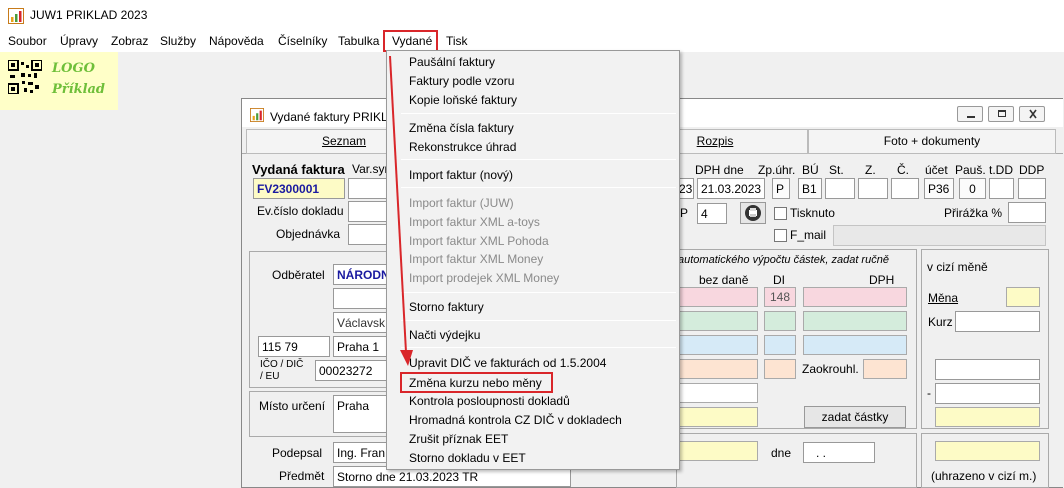 The width and height of the screenshot is (1064, 488). I want to click on ddp-field, so click(1032, 188).